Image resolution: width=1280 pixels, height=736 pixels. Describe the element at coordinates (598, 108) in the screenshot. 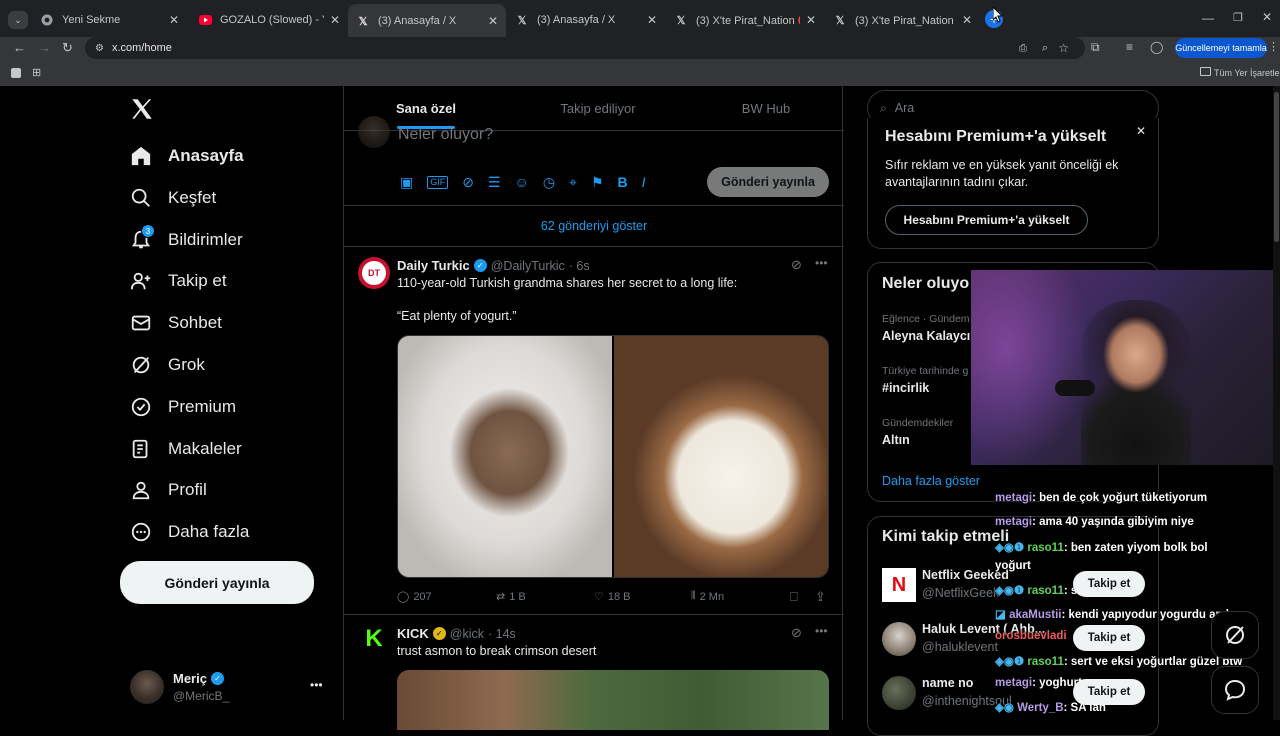

I see `tab-following: Takip ediliyor` at that location.